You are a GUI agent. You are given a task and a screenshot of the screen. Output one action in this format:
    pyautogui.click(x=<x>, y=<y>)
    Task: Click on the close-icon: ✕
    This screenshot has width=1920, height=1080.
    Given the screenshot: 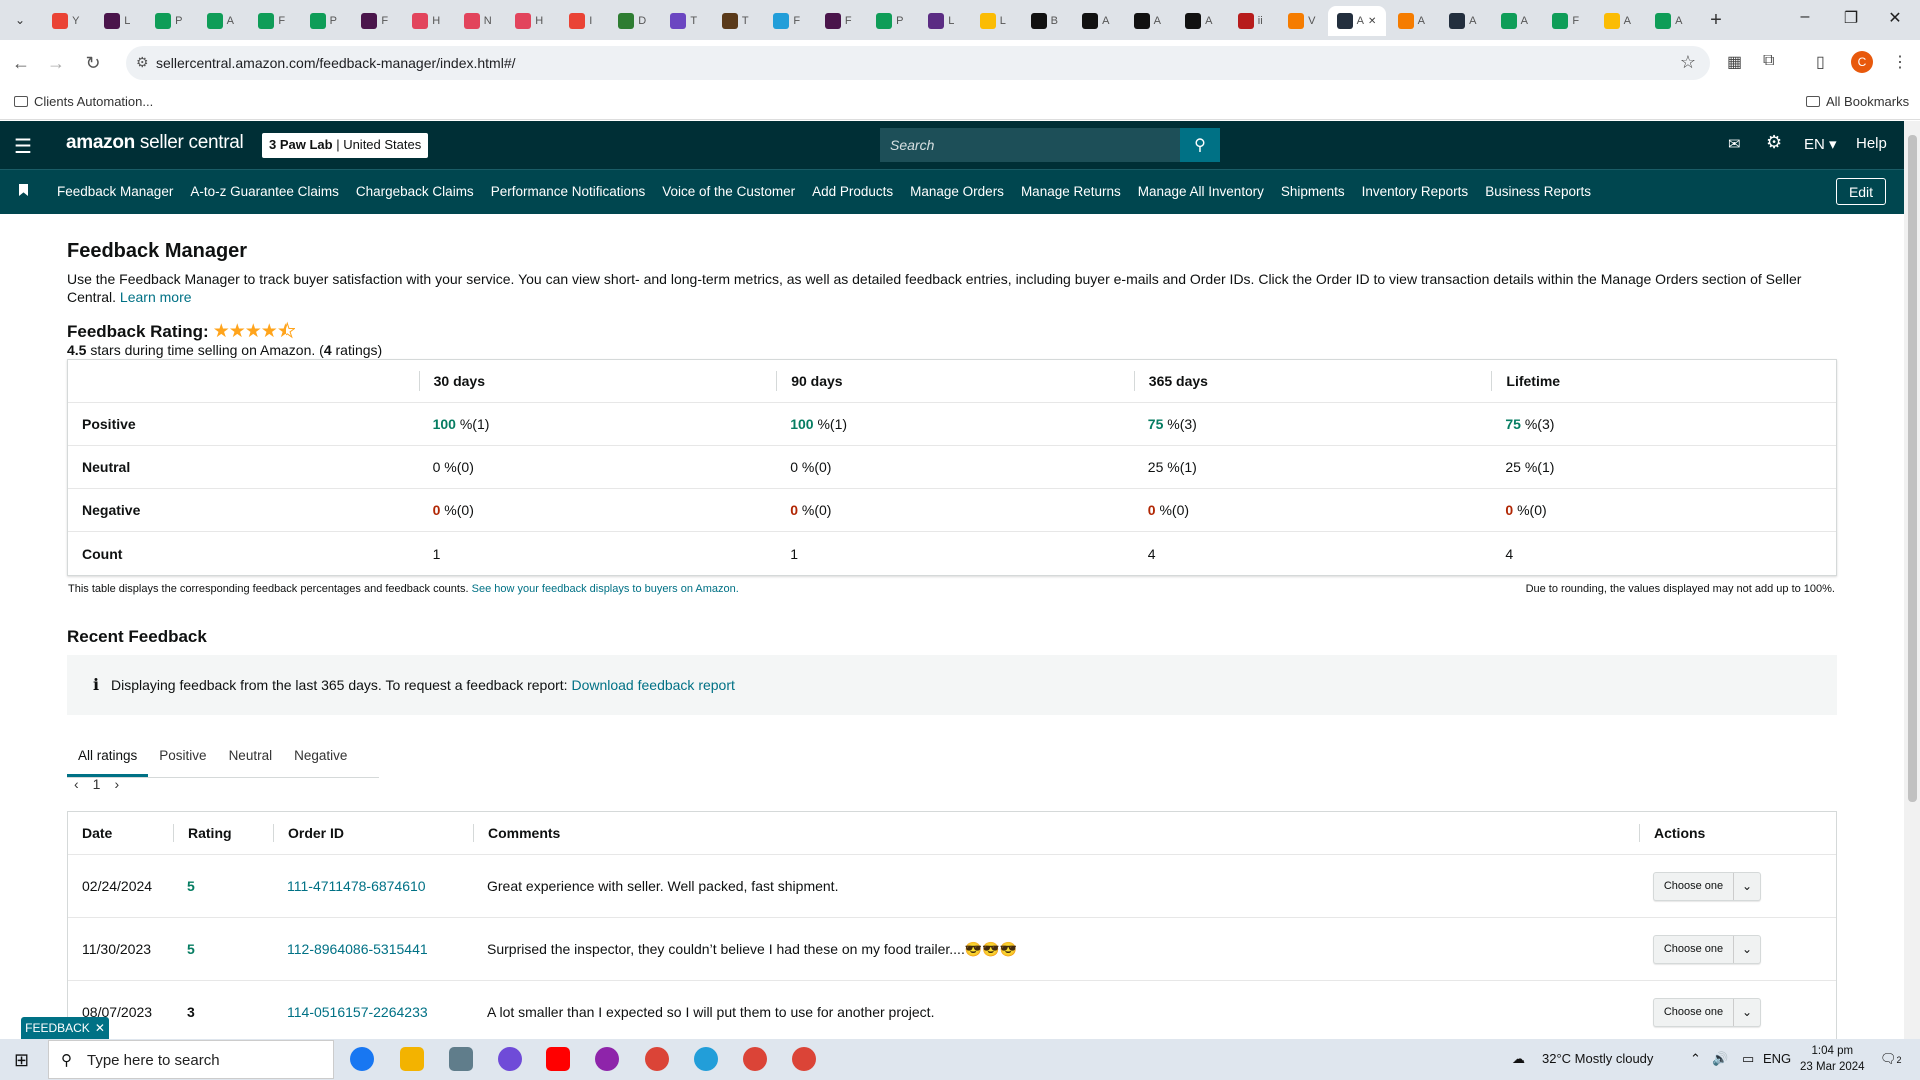 What is the action you would take?
    pyautogui.click(x=100, y=1028)
    